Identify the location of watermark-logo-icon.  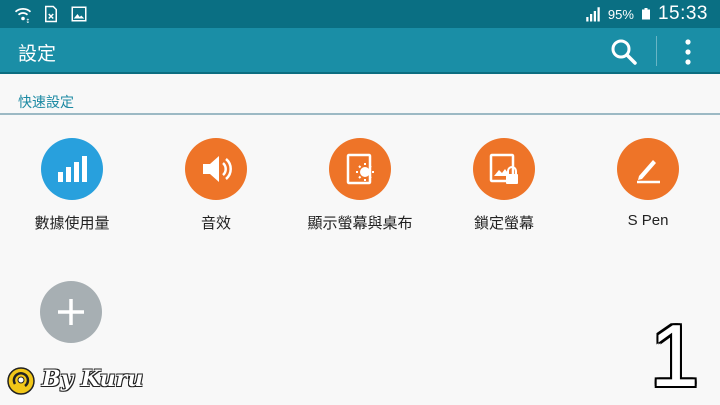
(21, 381).